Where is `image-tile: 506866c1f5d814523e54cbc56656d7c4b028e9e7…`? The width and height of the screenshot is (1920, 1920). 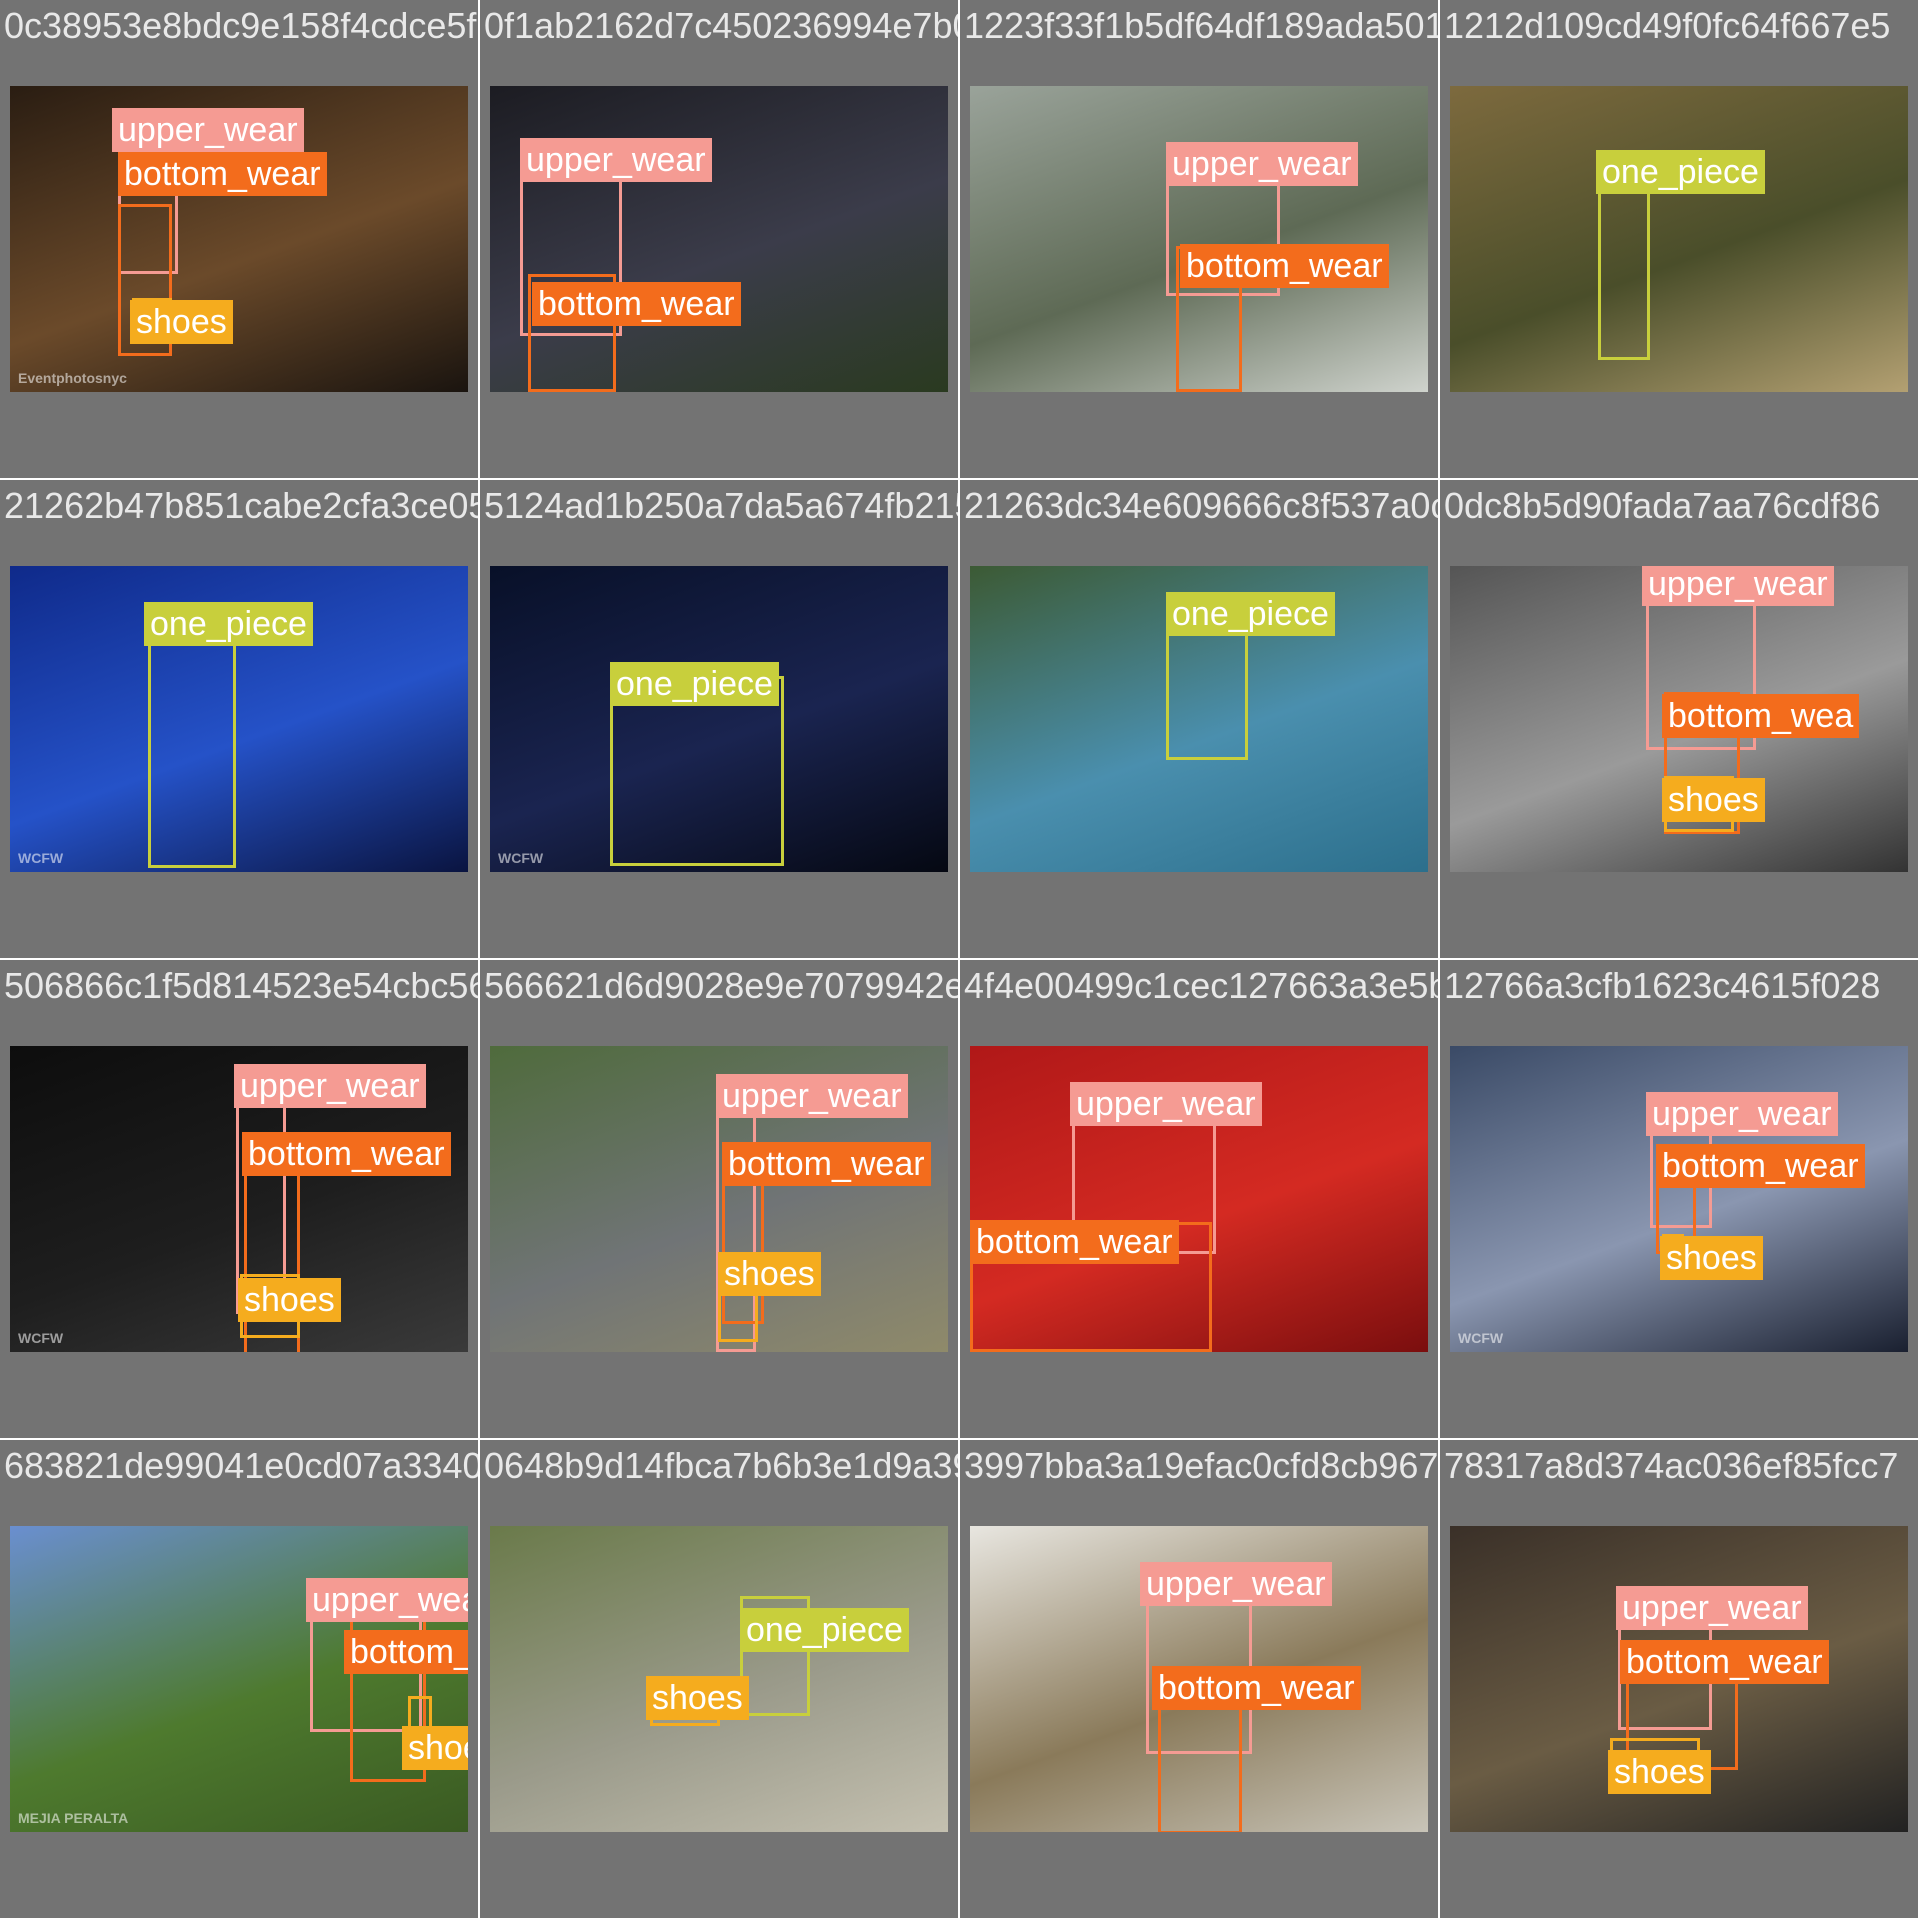 image-tile: 506866c1f5d814523e54cbc56656d7c4b028e9e7… is located at coordinates (239, 1199).